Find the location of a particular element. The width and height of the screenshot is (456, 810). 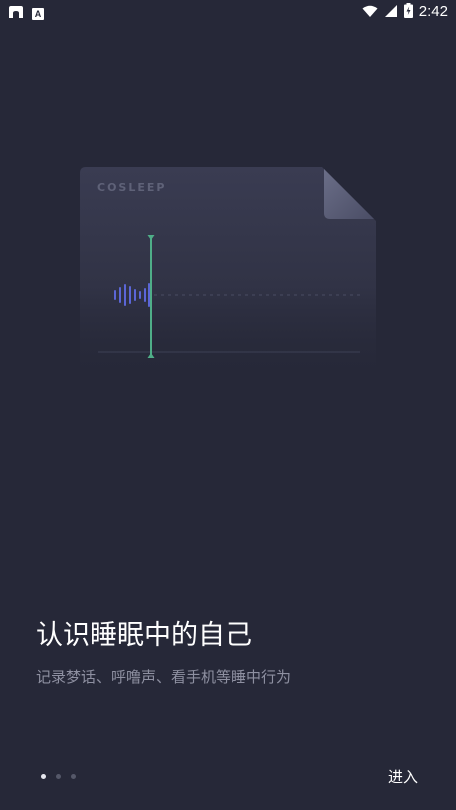

onboarding-headline: 认识睡眠中的自己 is located at coordinates (144, 635).